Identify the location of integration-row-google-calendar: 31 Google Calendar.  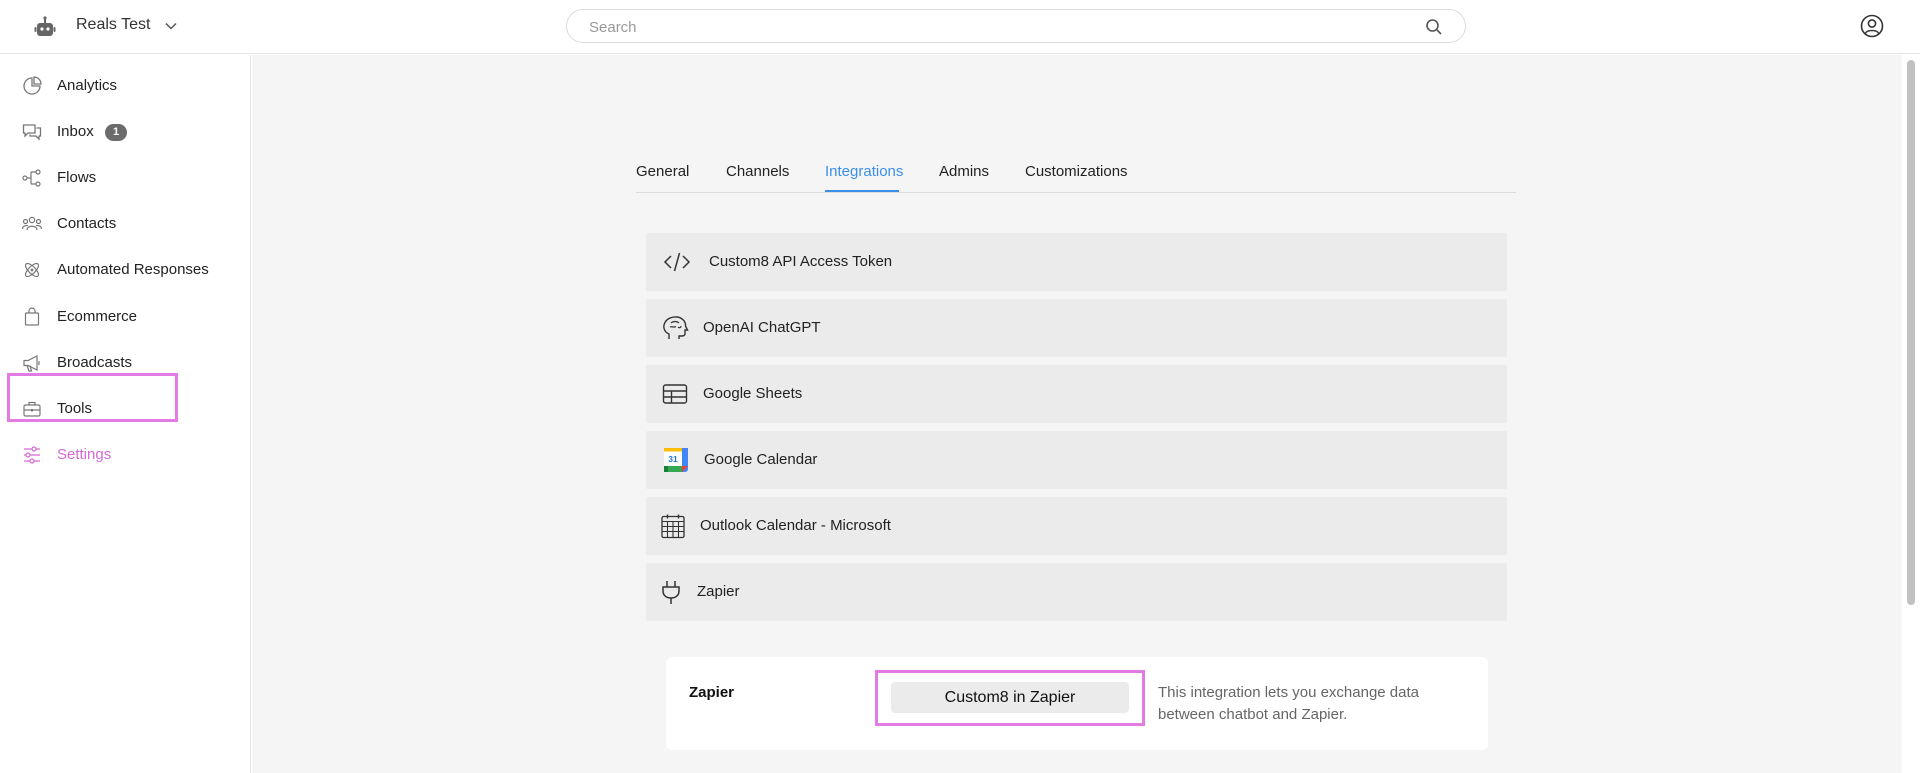
(1076, 460).